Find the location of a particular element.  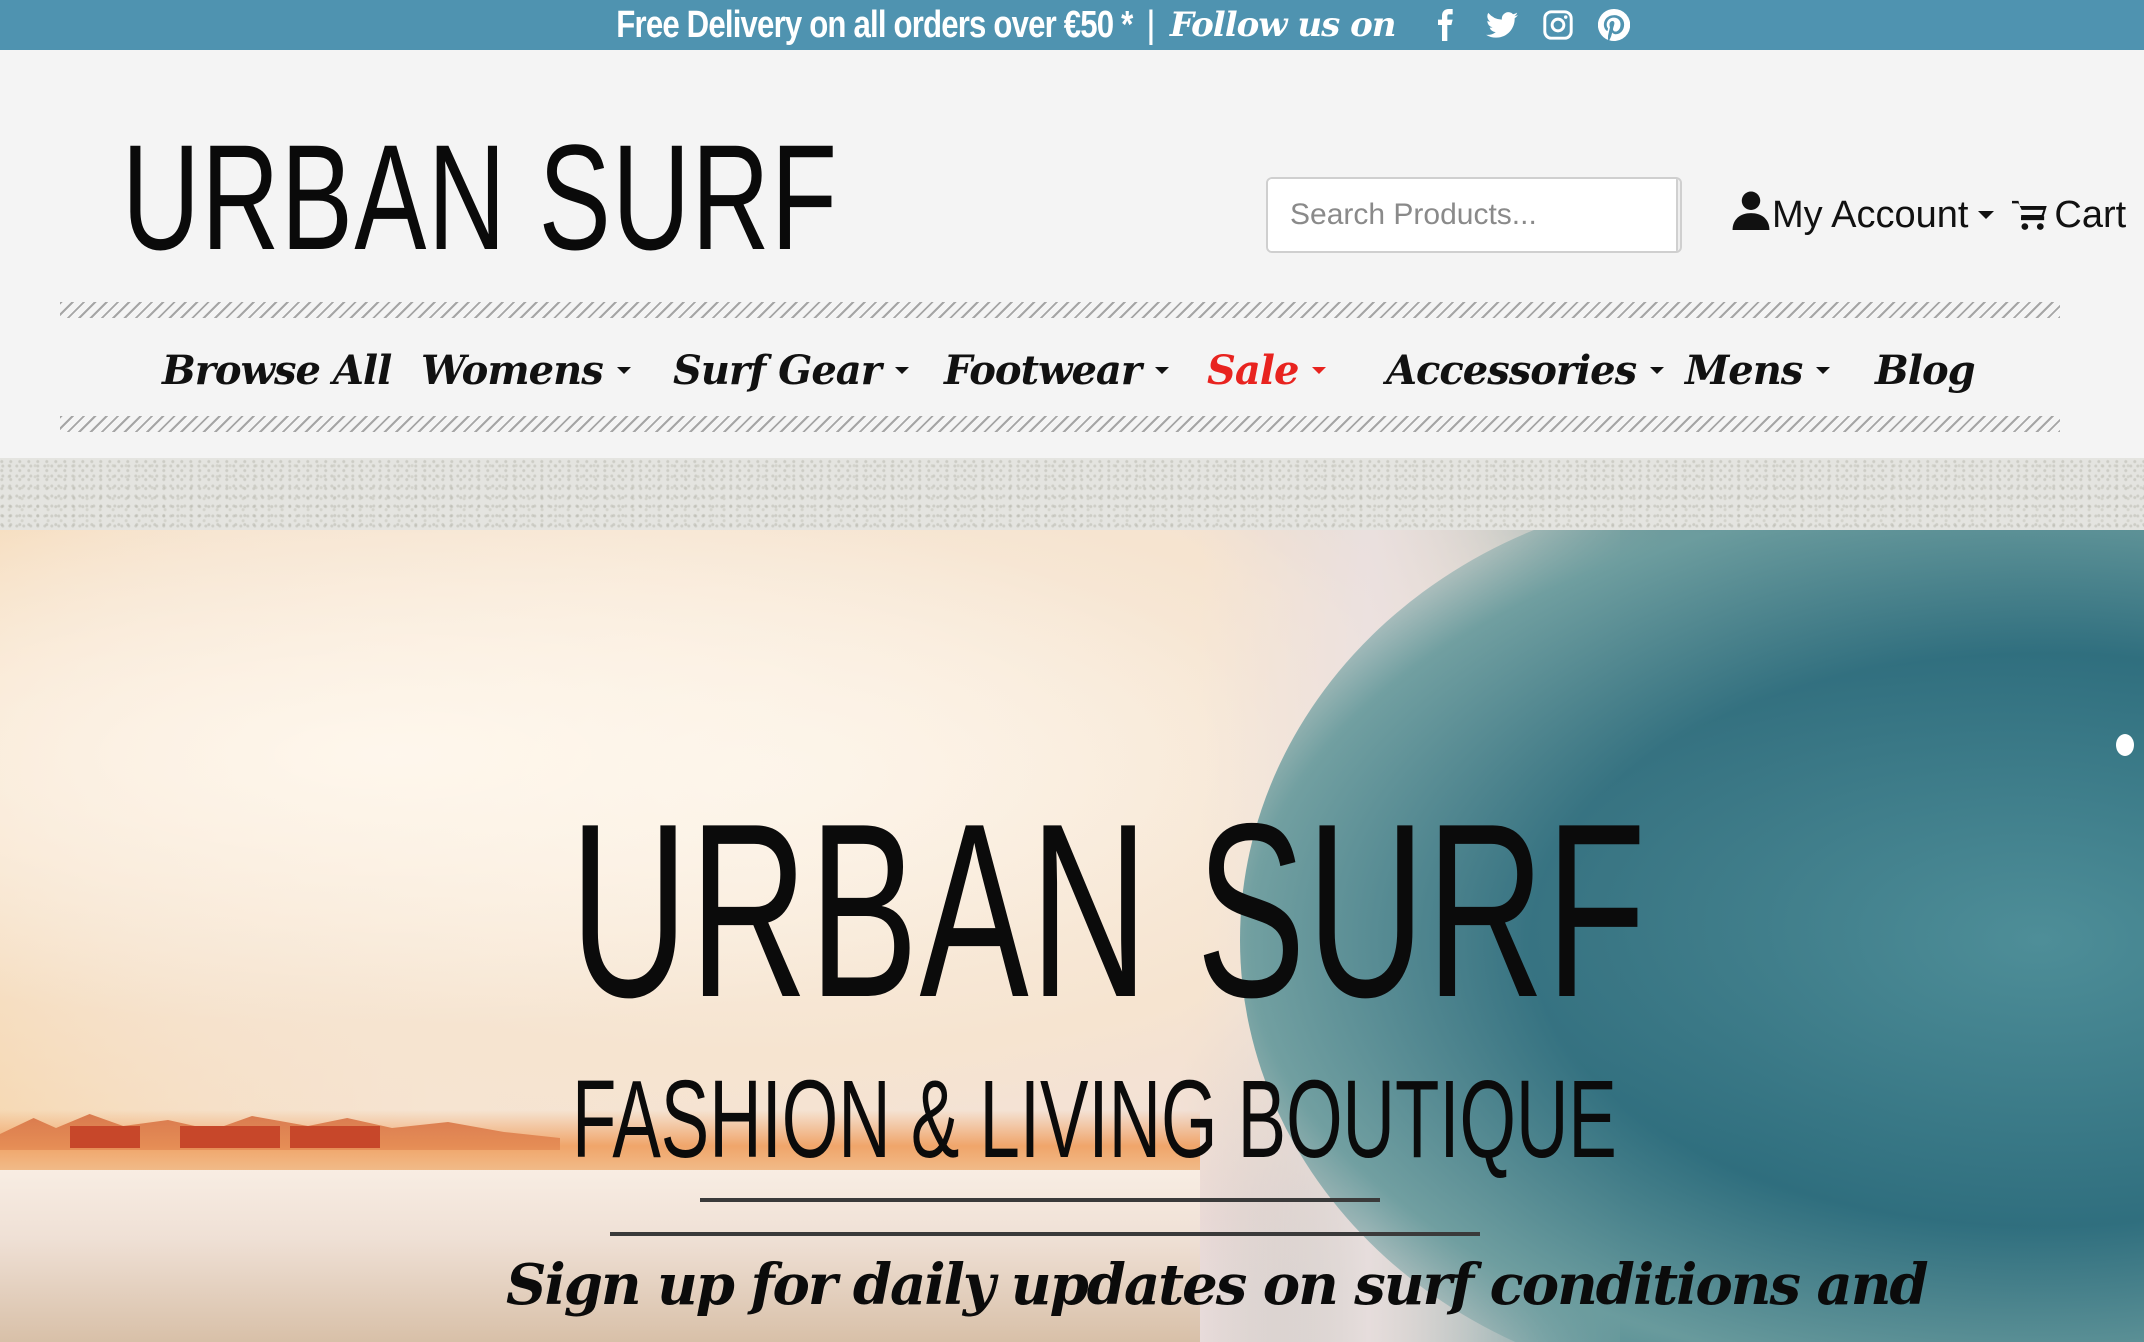

cart-icon is located at coordinates (2030, 215).